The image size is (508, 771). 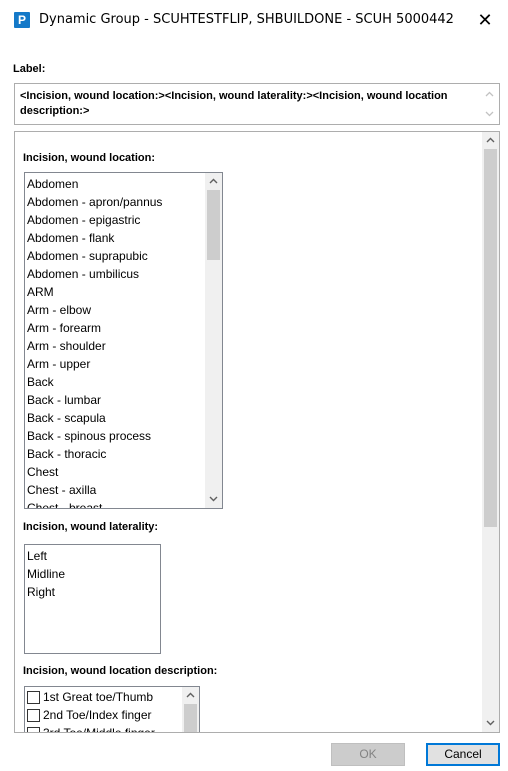 I want to click on list-item-label: Chest - breast, so click(x=65, y=505).